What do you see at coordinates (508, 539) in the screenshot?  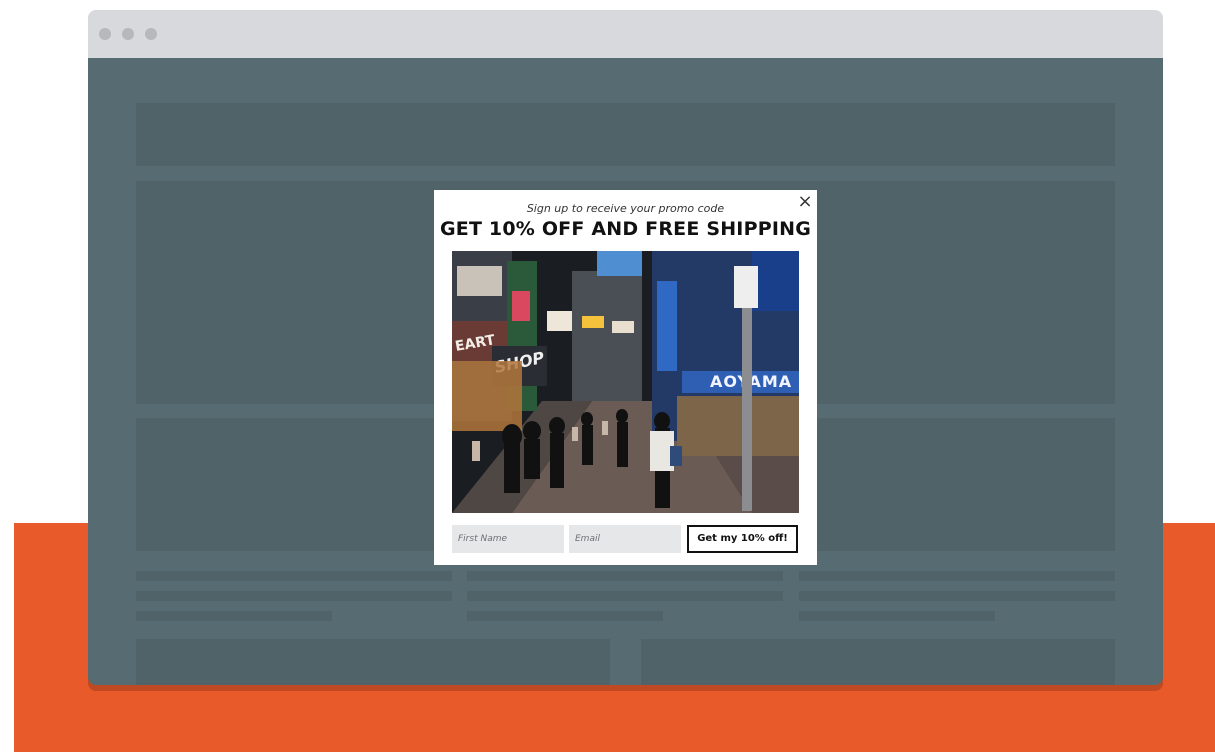 I see `first-name-field` at bounding box center [508, 539].